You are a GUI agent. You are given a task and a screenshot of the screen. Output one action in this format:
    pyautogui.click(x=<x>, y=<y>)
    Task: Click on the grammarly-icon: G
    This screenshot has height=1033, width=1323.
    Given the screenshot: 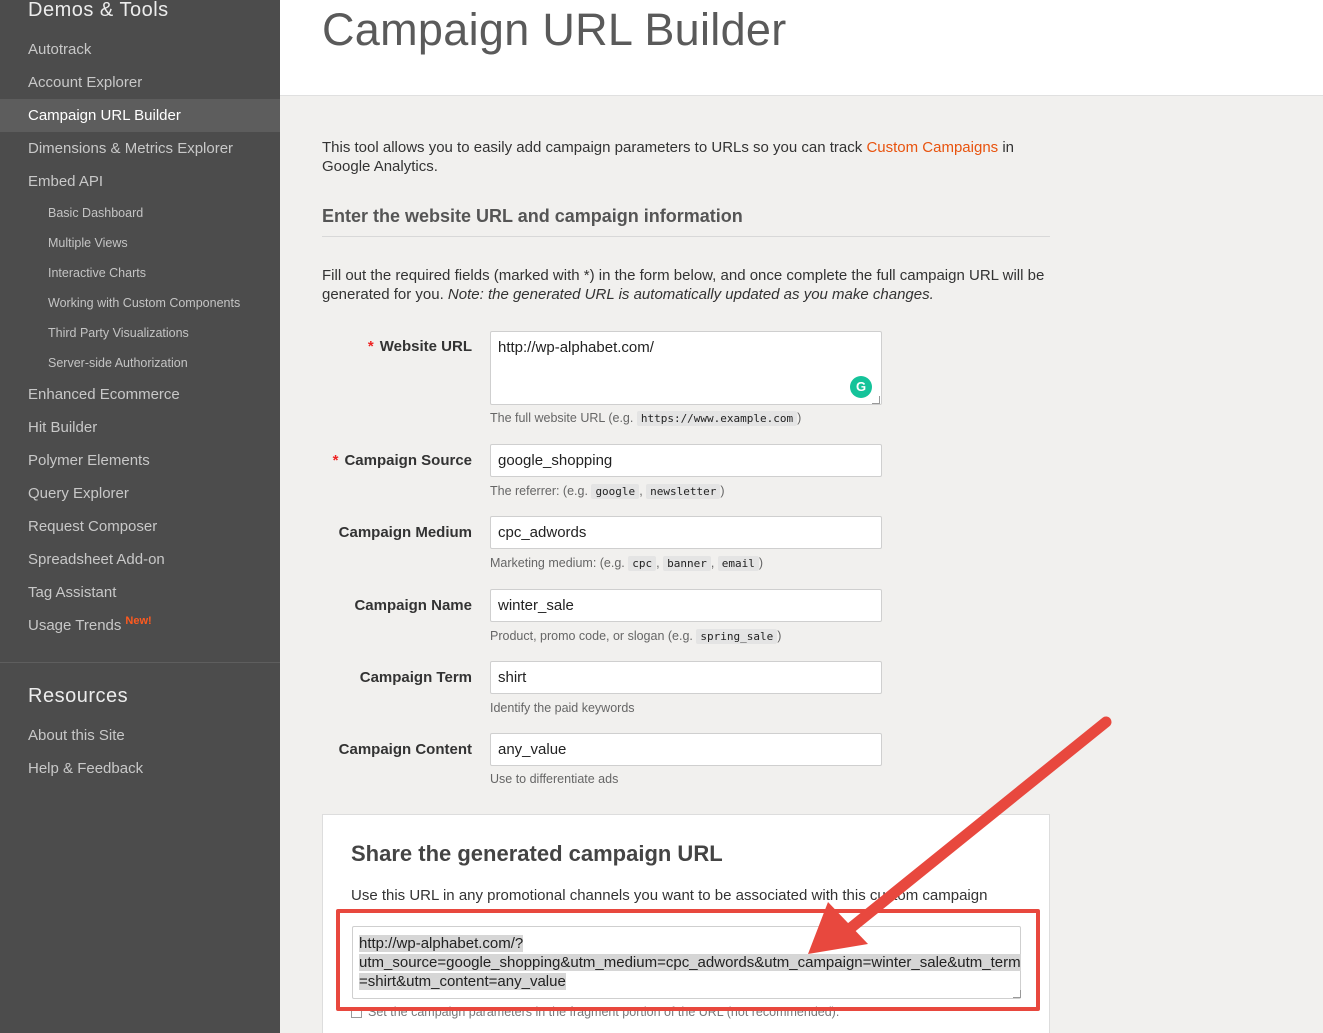 What is the action you would take?
    pyautogui.click(x=861, y=387)
    